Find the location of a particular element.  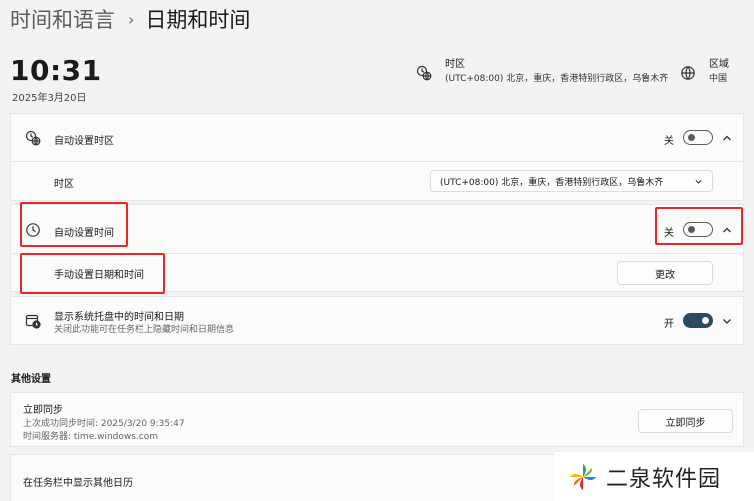

change-datetime-button: 更改 is located at coordinates (665, 273).